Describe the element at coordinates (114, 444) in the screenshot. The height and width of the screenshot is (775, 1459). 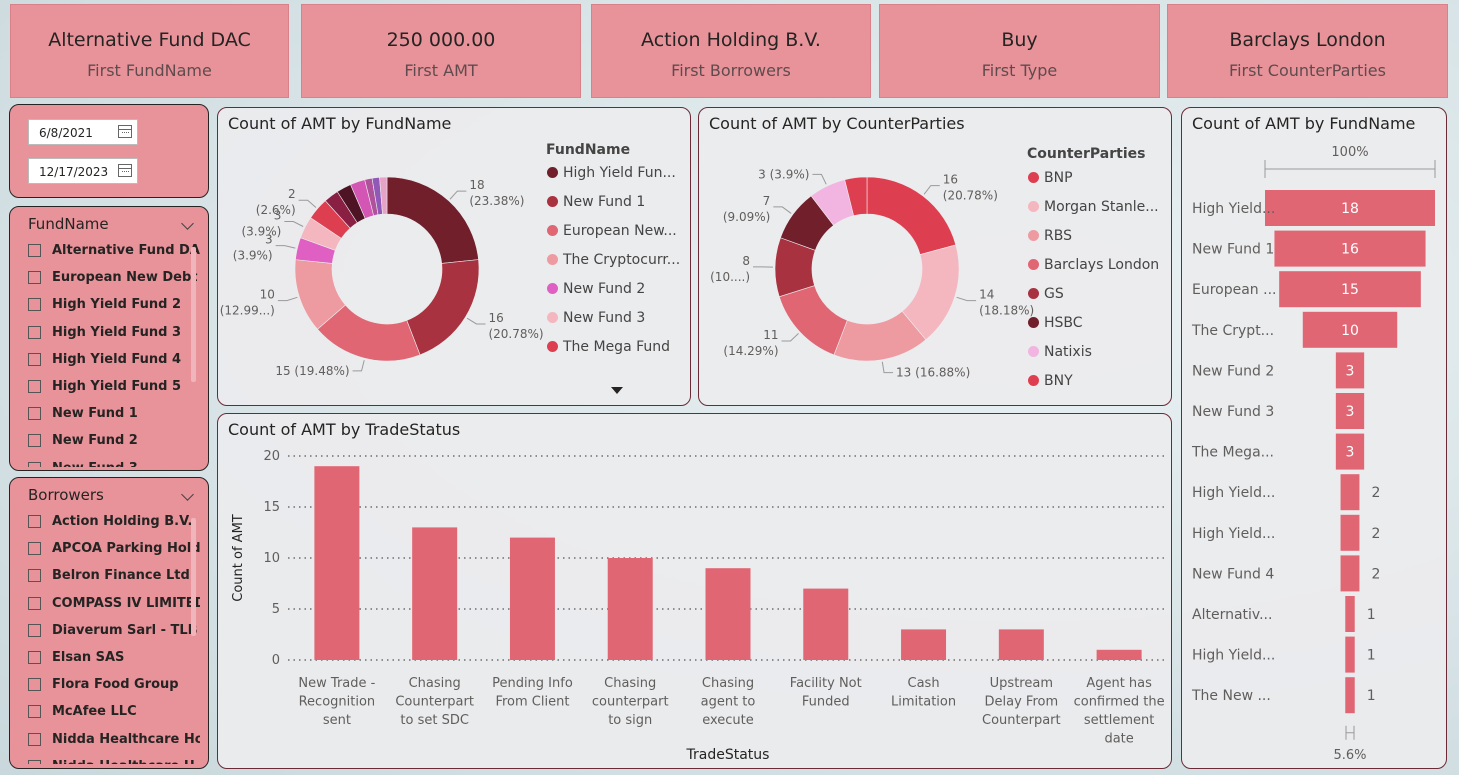
I see `slicer-item: New Fund 2` at that location.